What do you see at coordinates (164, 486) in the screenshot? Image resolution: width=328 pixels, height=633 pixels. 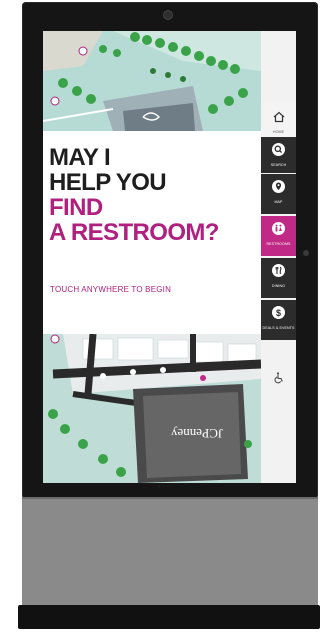 I see `brand-mark: · · ·` at bounding box center [164, 486].